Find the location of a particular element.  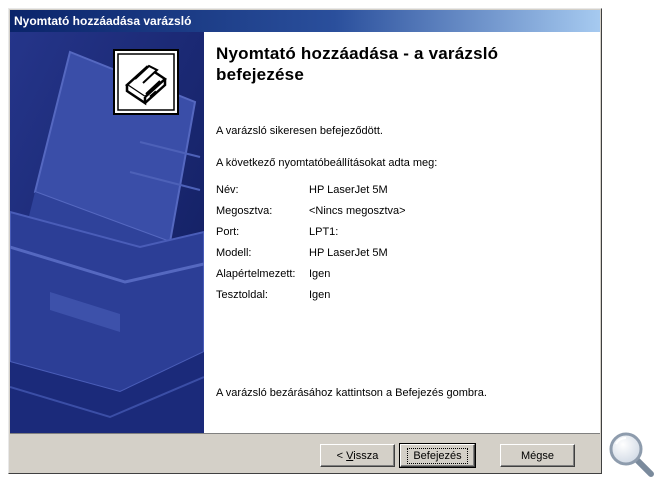

setting-row-testpage: Tesztoldal: Igen is located at coordinates (311, 298).